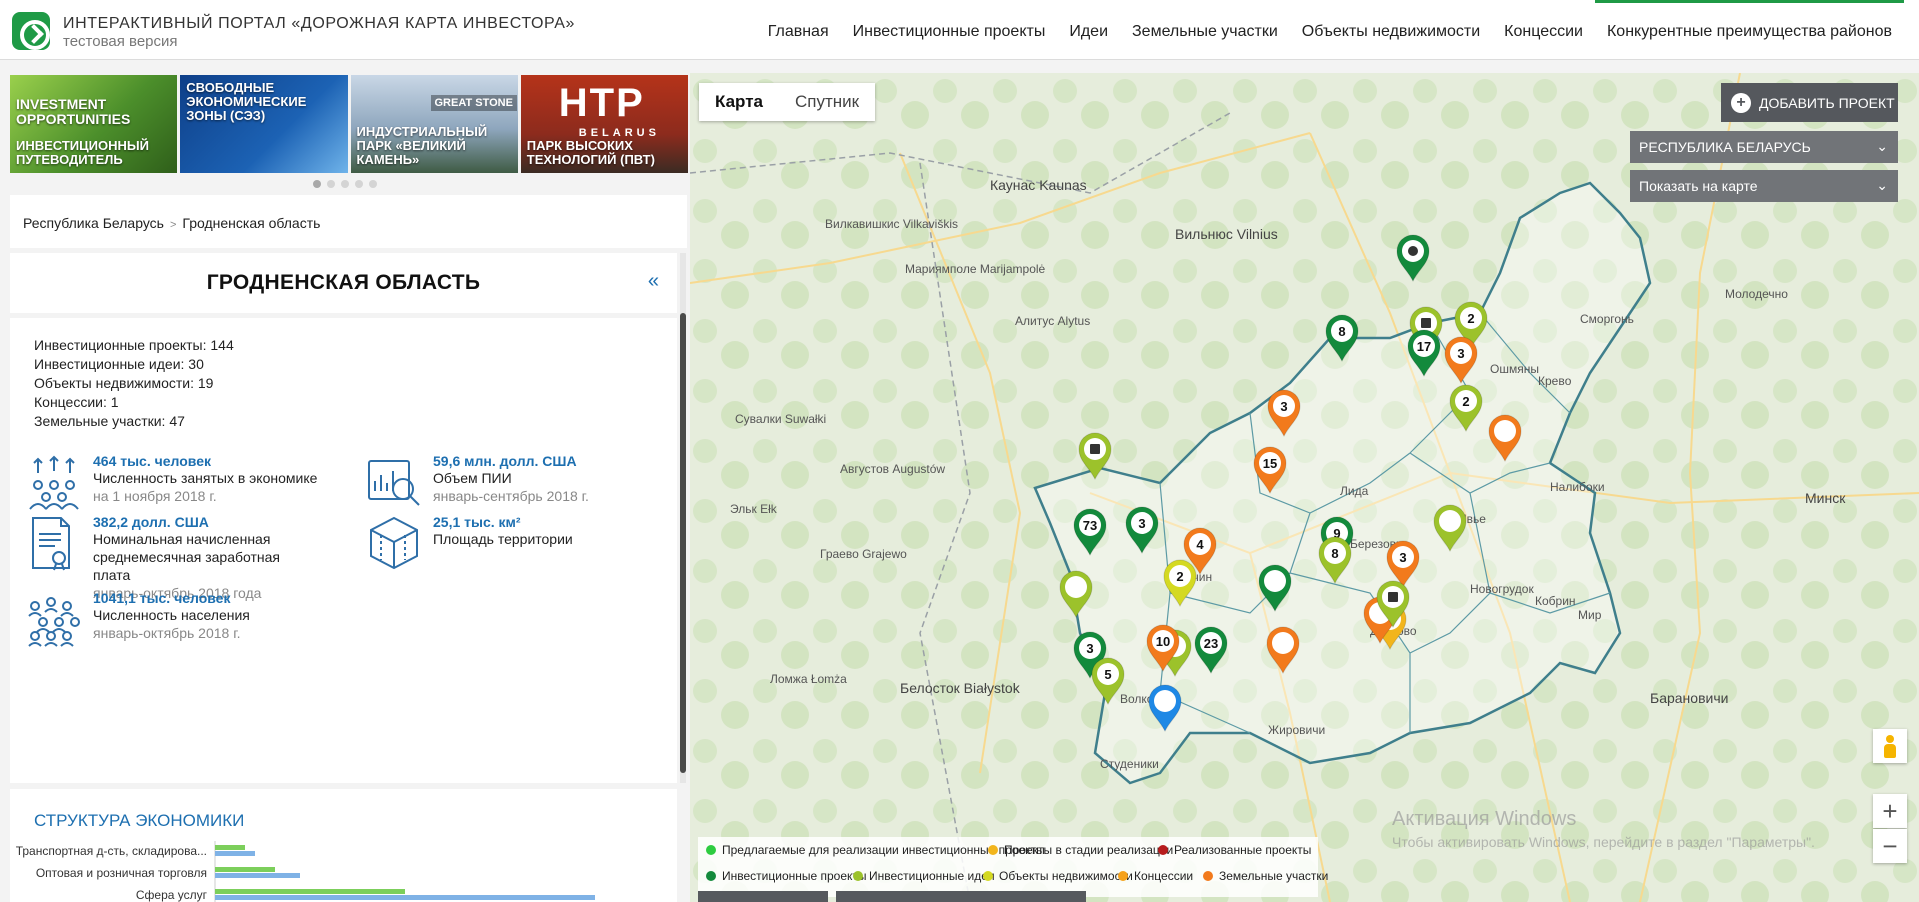  What do you see at coordinates (1827, 102) in the screenshot?
I see `add-project-label: ДОБАВИТЬ ПРОЕКТ` at bounding box center [1827, 102].